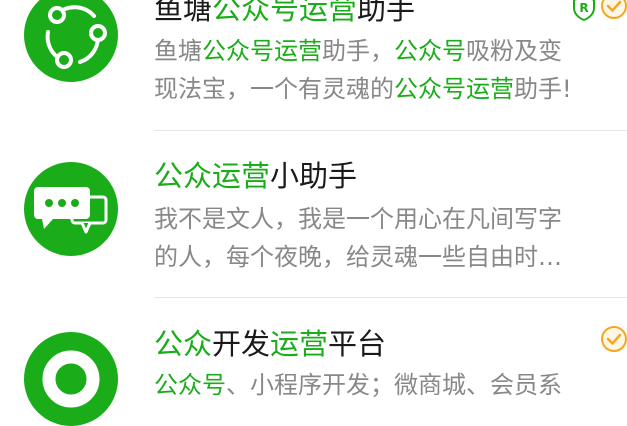  I want to click on account-description: 鱼塘公众号运营助手，公众号吸粉及变 现法宝，一个有灵魂的公众号运营助手!, so click(363, 70).